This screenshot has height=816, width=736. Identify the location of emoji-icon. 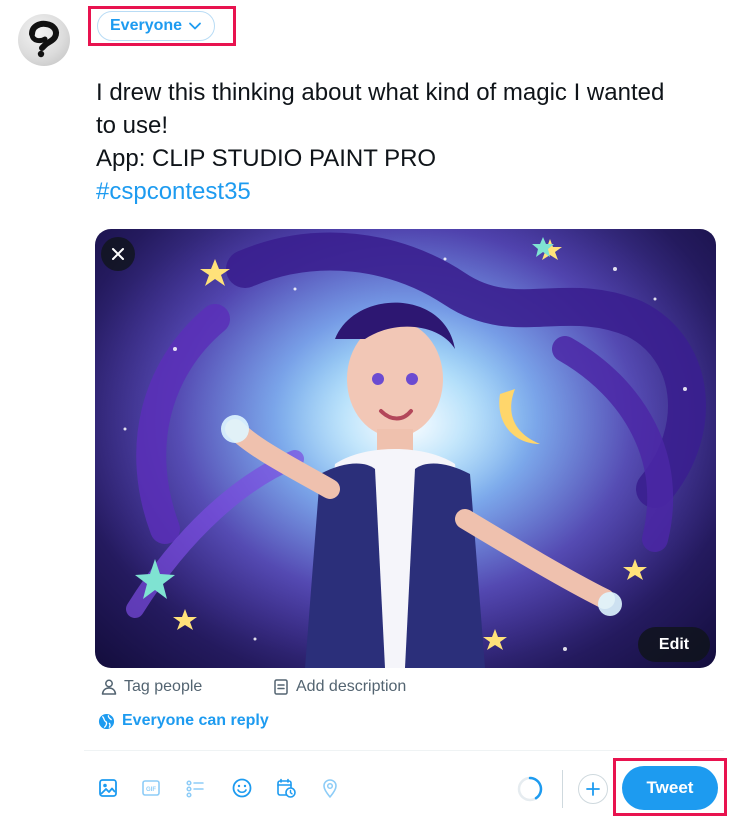
(242, 788).